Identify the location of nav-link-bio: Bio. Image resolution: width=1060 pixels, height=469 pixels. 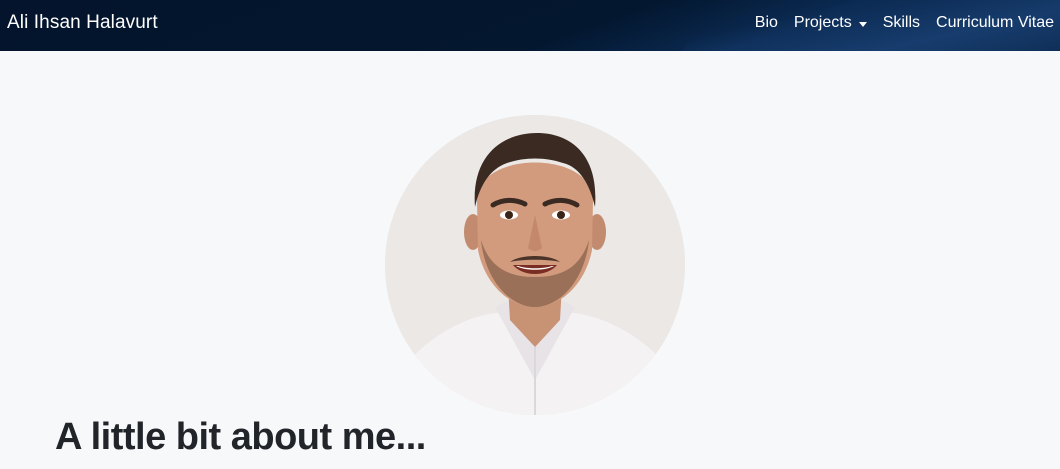
(766, 23).